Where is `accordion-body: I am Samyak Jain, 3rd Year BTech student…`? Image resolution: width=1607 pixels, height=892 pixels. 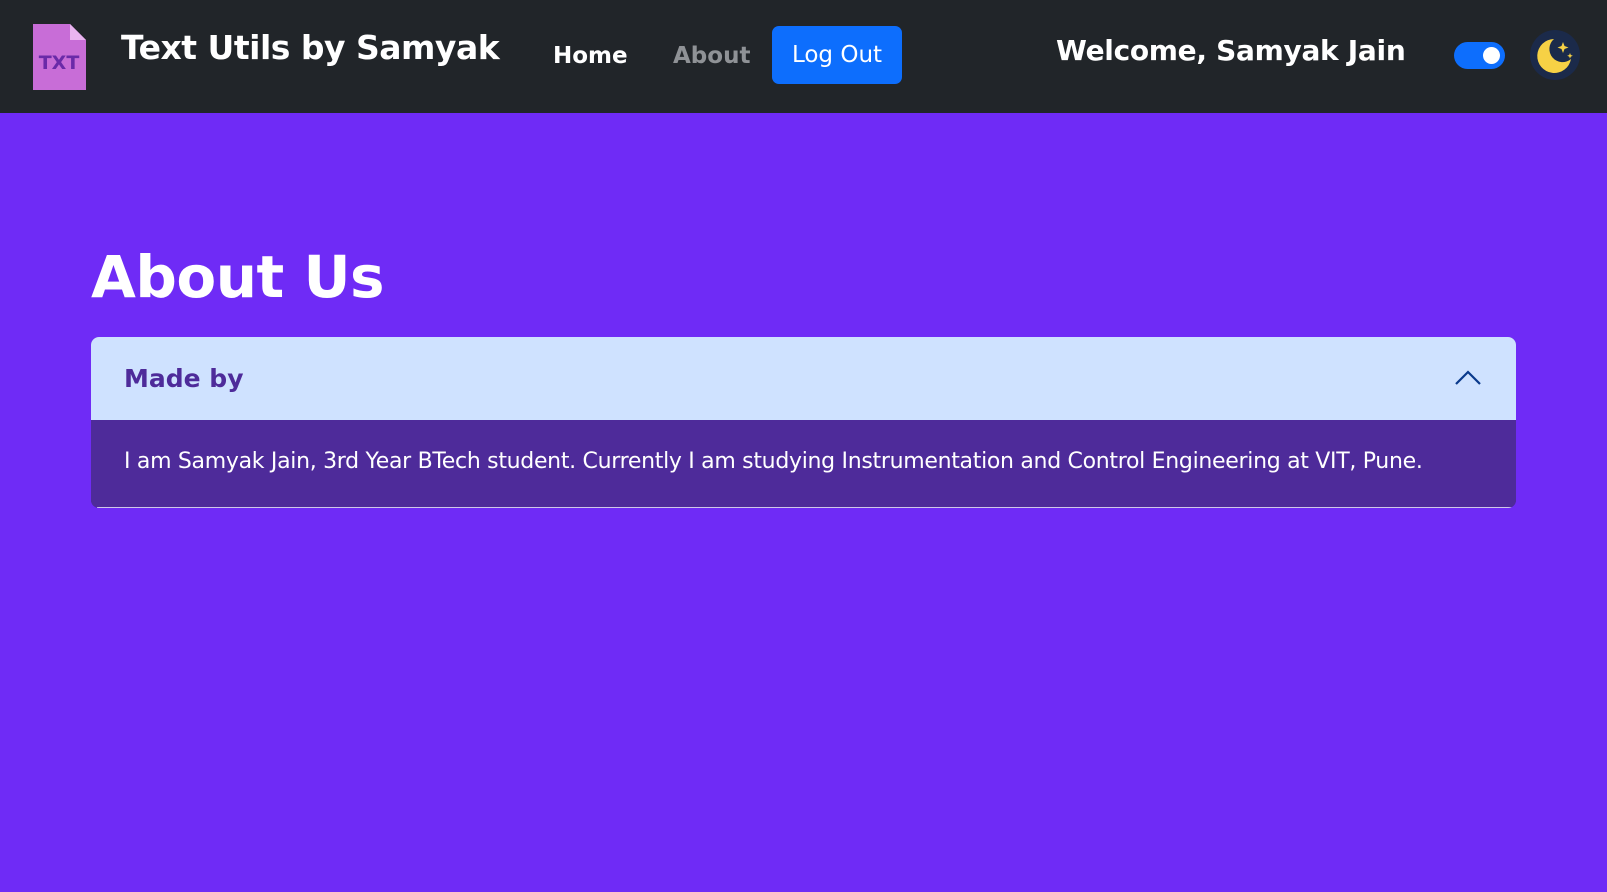 accordion-body: I am Samyak Jain, 3rd Year BTech student… is located at coordinates (803, 464).